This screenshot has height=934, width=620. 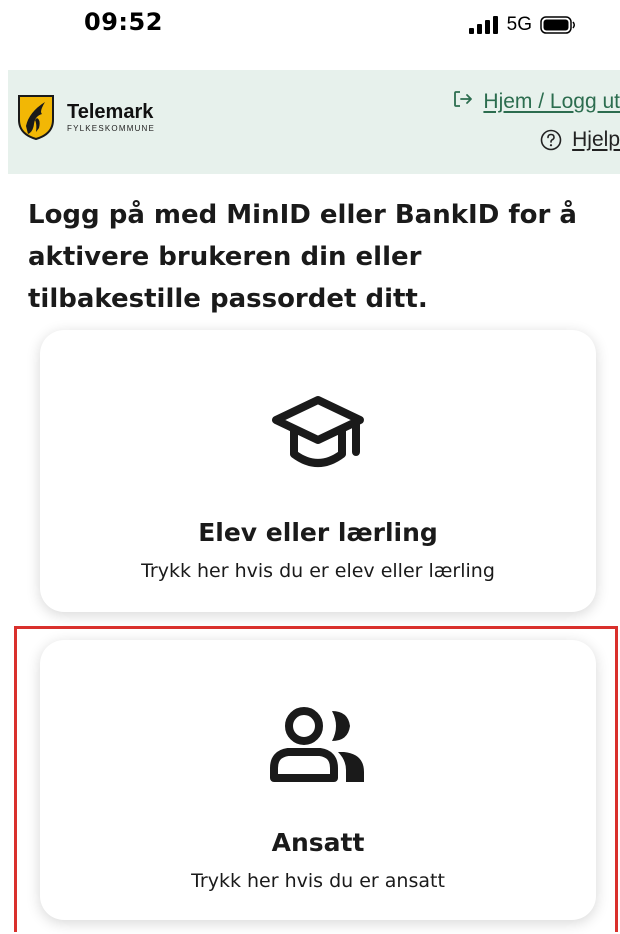 I want to click on status-indicators: 5G, so click(x=522, y=25).